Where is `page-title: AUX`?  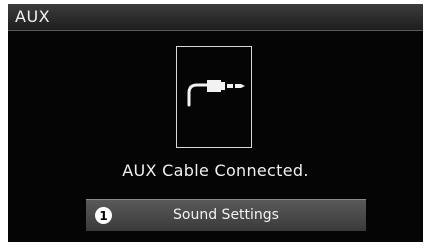
page-title: AUX is located at coordinates (33, 16).